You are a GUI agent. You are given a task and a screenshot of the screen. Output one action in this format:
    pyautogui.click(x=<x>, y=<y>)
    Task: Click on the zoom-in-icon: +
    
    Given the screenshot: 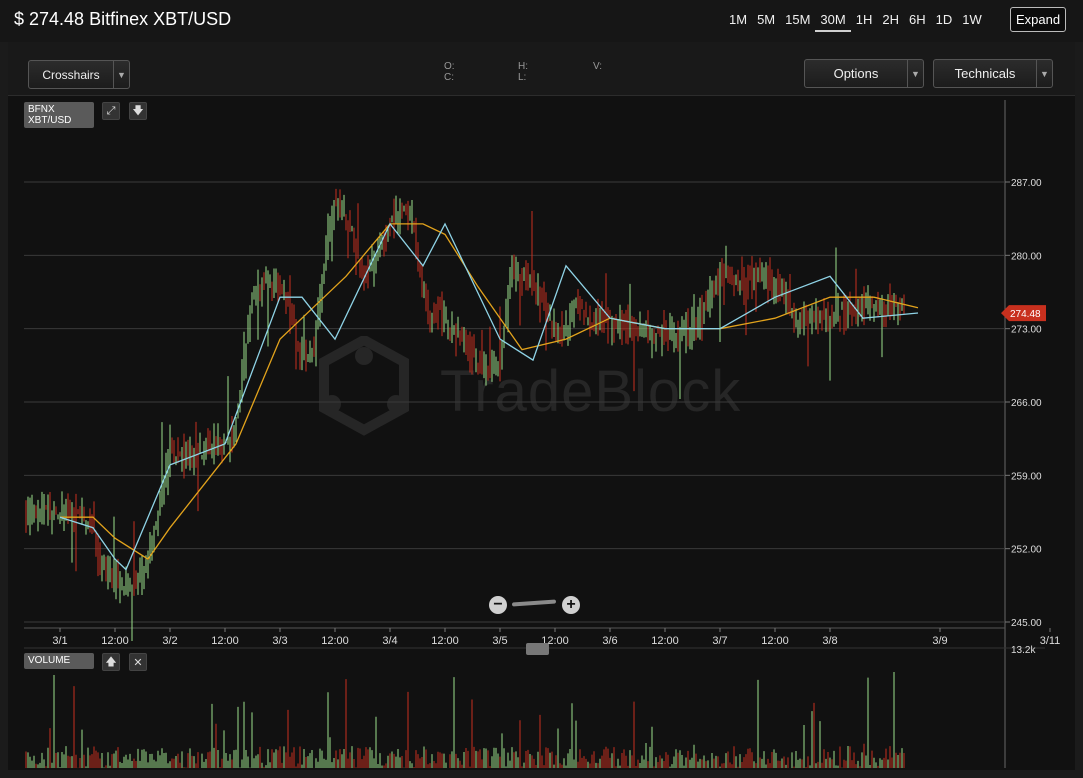 What is the action you would take?
    pyautogui.click(x=571, y=605)
    